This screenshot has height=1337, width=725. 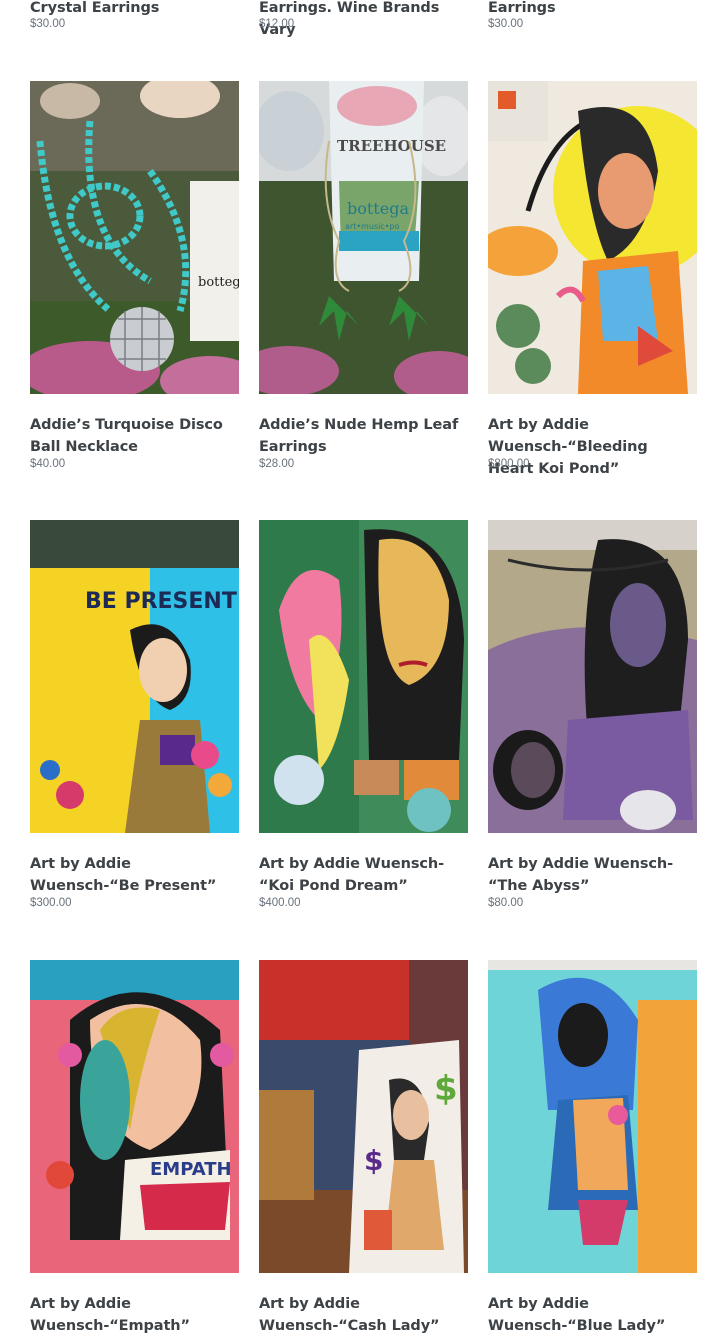 I want to click on product-title: Art by Addie Wuensch-“Be Present”, so click(x=134, y=875).